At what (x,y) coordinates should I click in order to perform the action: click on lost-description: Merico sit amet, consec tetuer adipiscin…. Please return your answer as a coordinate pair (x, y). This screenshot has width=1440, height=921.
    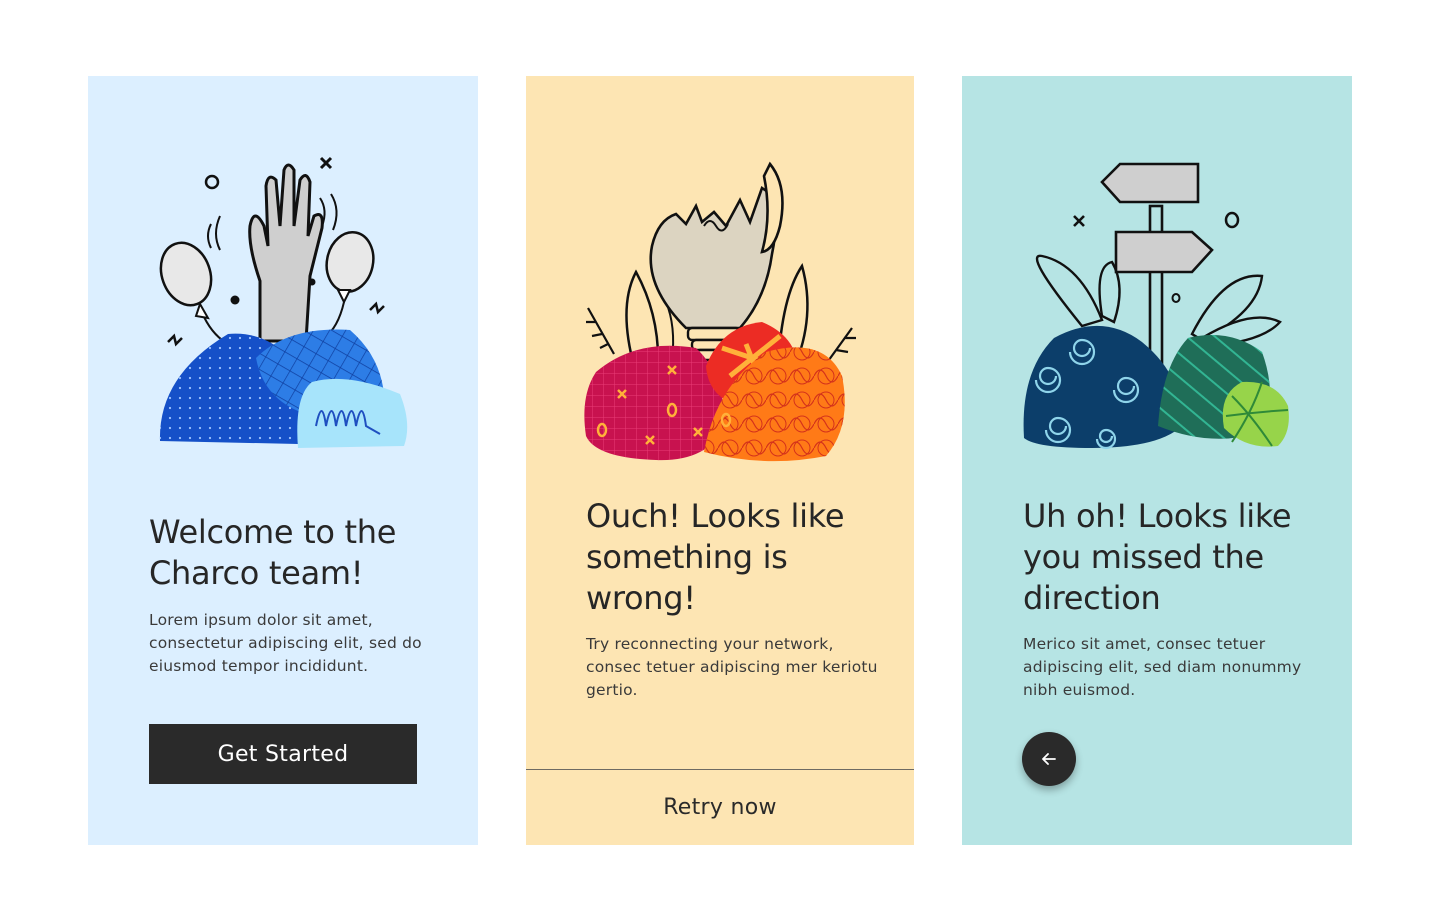
    Looking at the image, I should click on (1162, 667).